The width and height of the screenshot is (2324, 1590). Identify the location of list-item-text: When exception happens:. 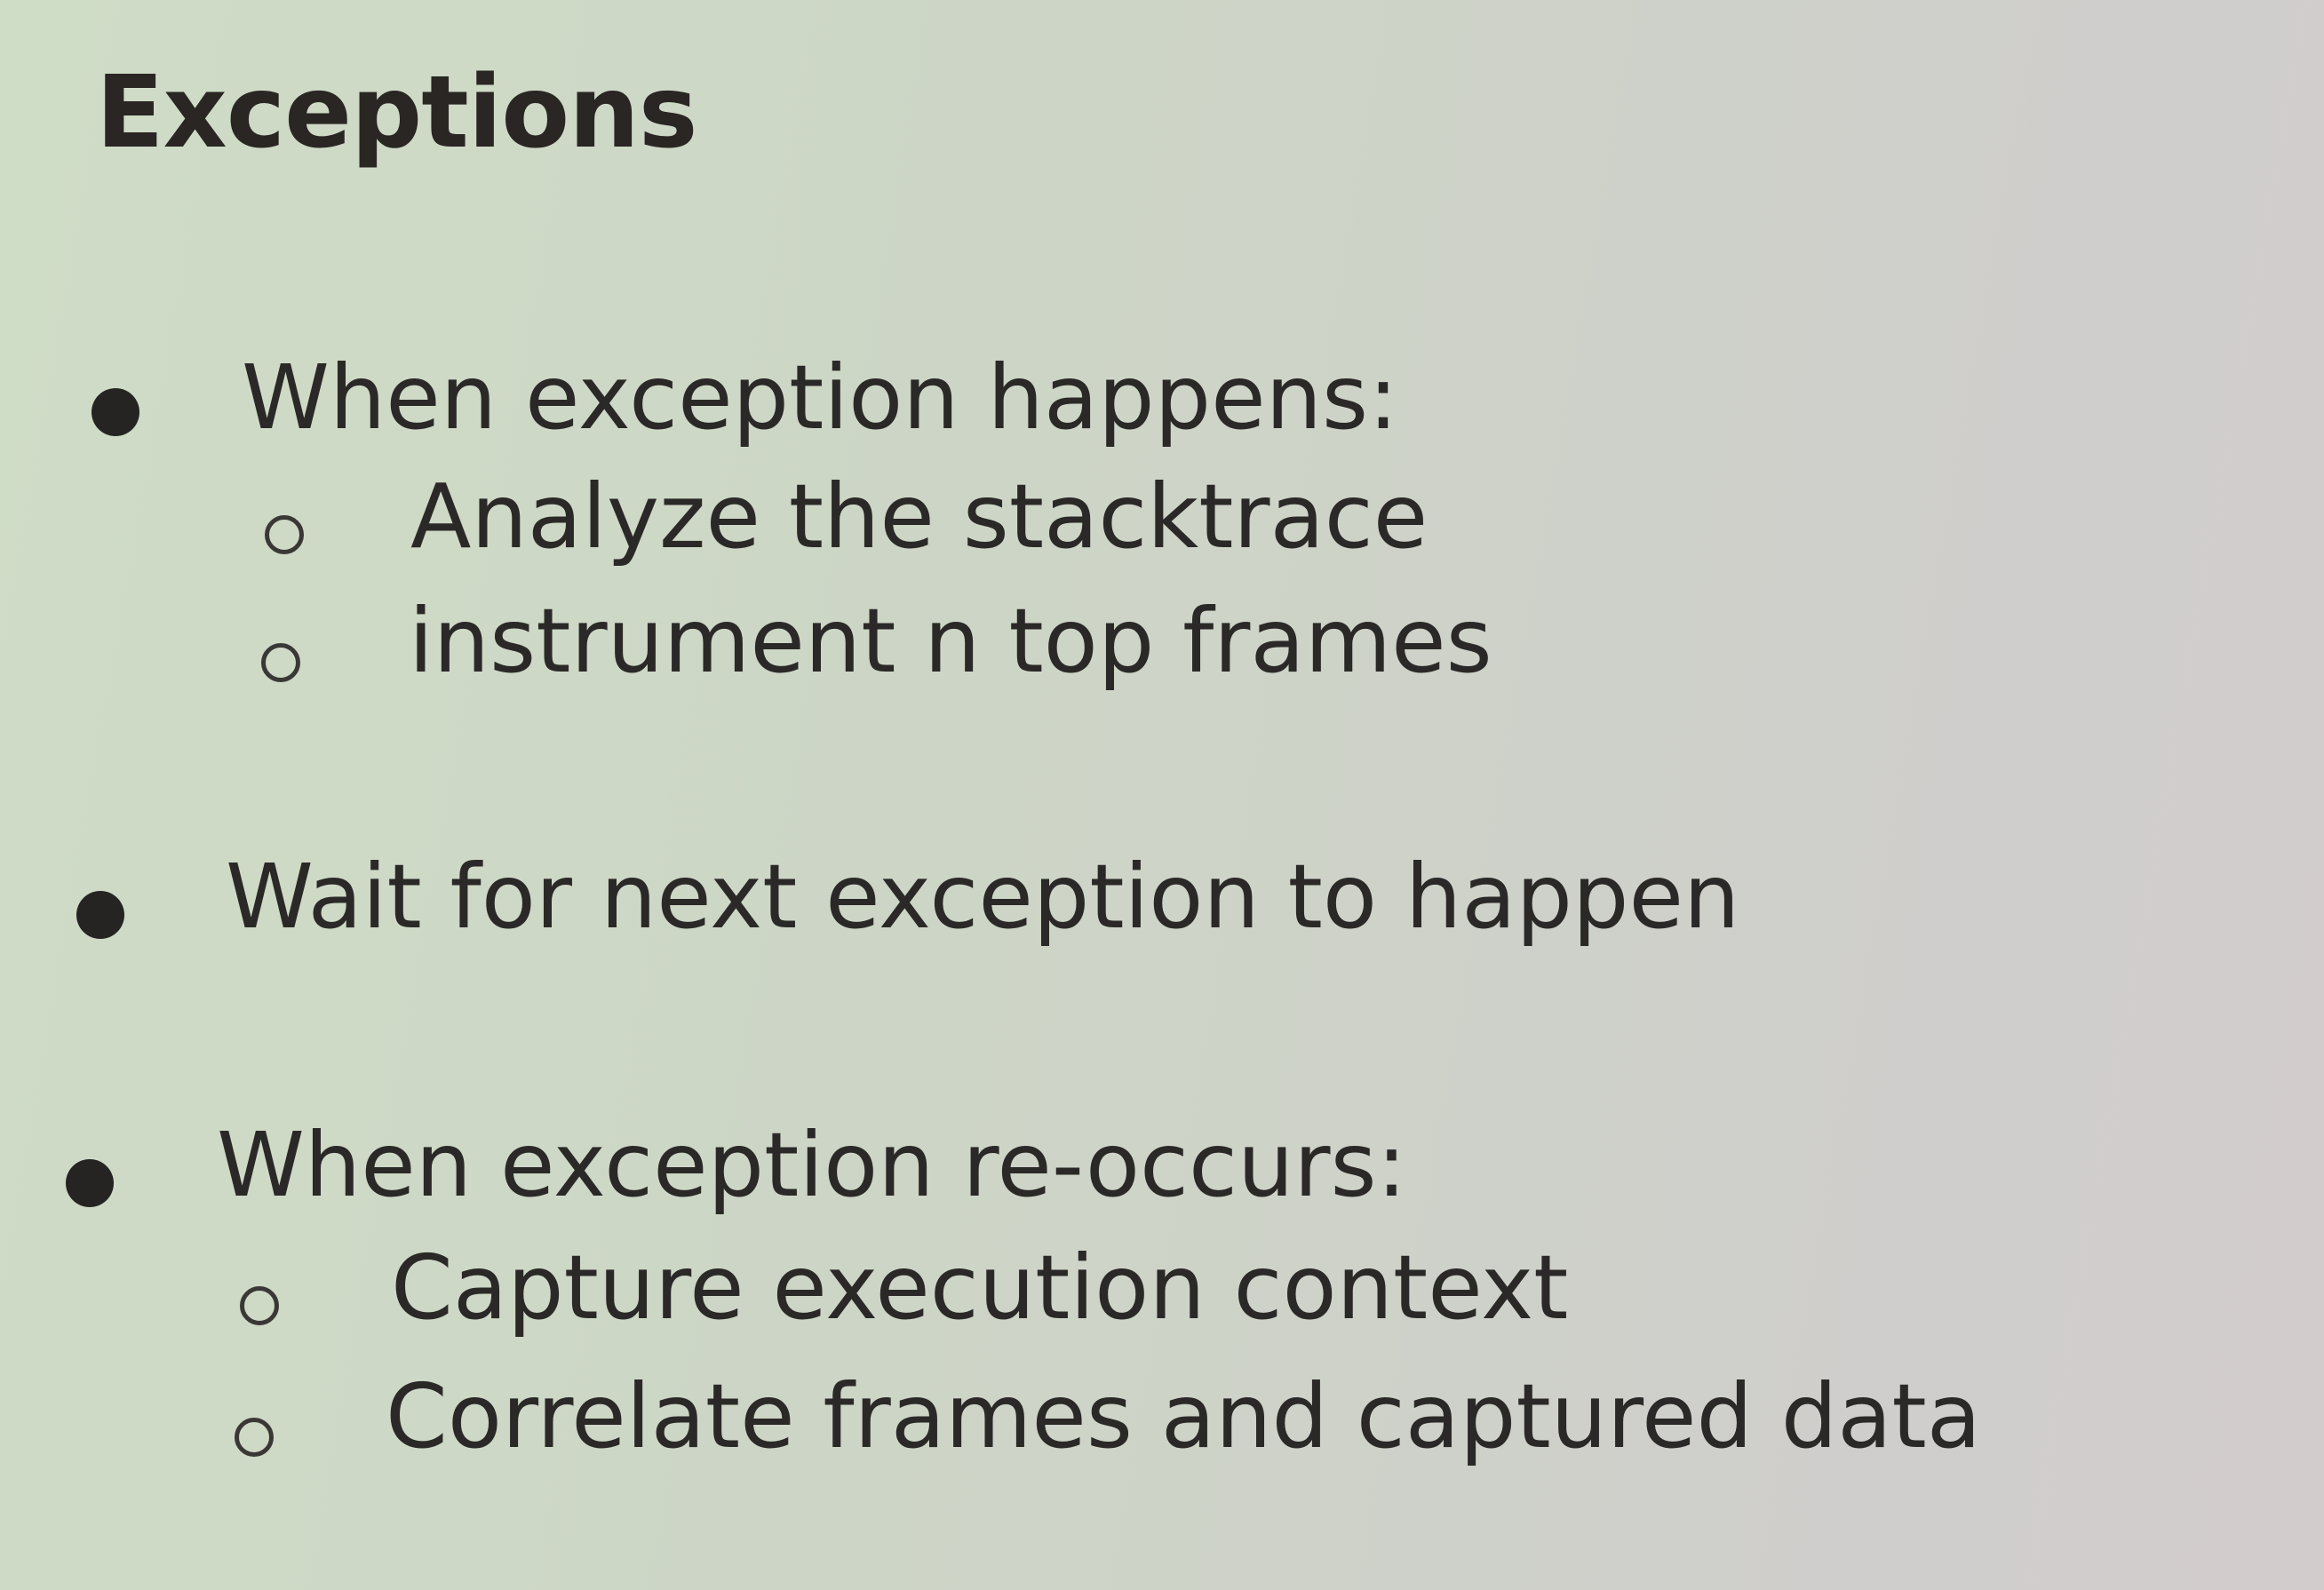
(820, 397).